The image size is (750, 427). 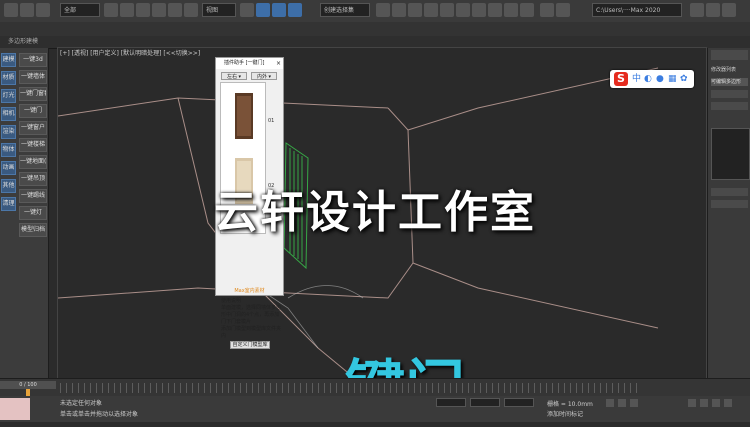 What do you see at coordinates (175, 10) in the screenshot?
I see `rotate-icon` at bounding box center [175, 10].